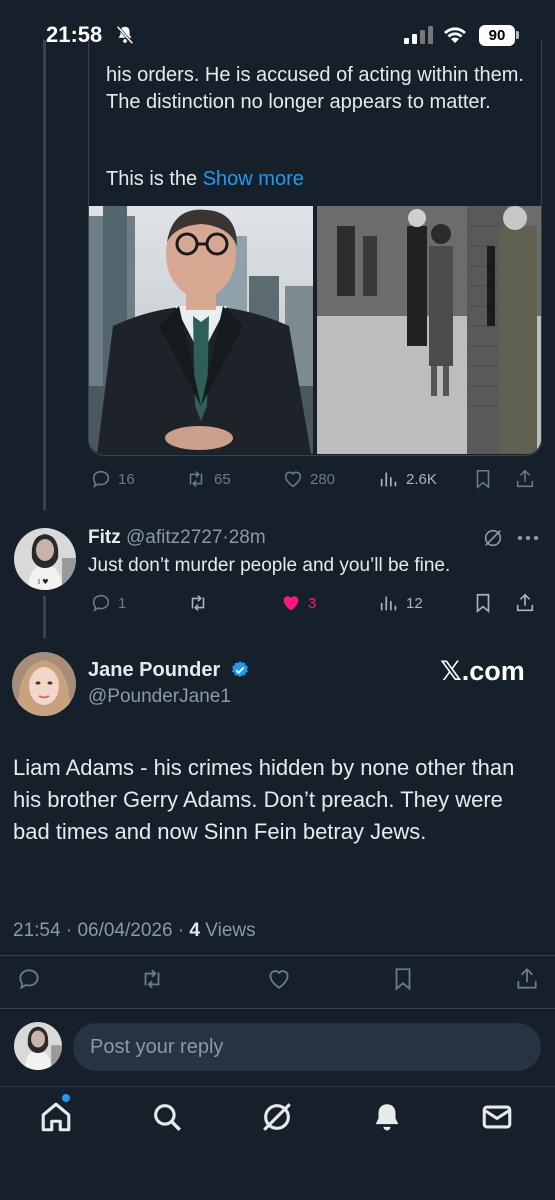  Describe the element at coordinates (387, 1117) in the screenshot. I see `notifications-icon` at that location.